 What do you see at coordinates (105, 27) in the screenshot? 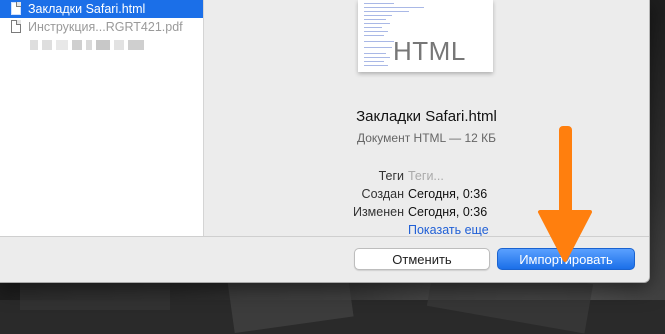
I see `file-item-label: Инструкция...RGRT421.pdf` at bounding box center [105, 27].